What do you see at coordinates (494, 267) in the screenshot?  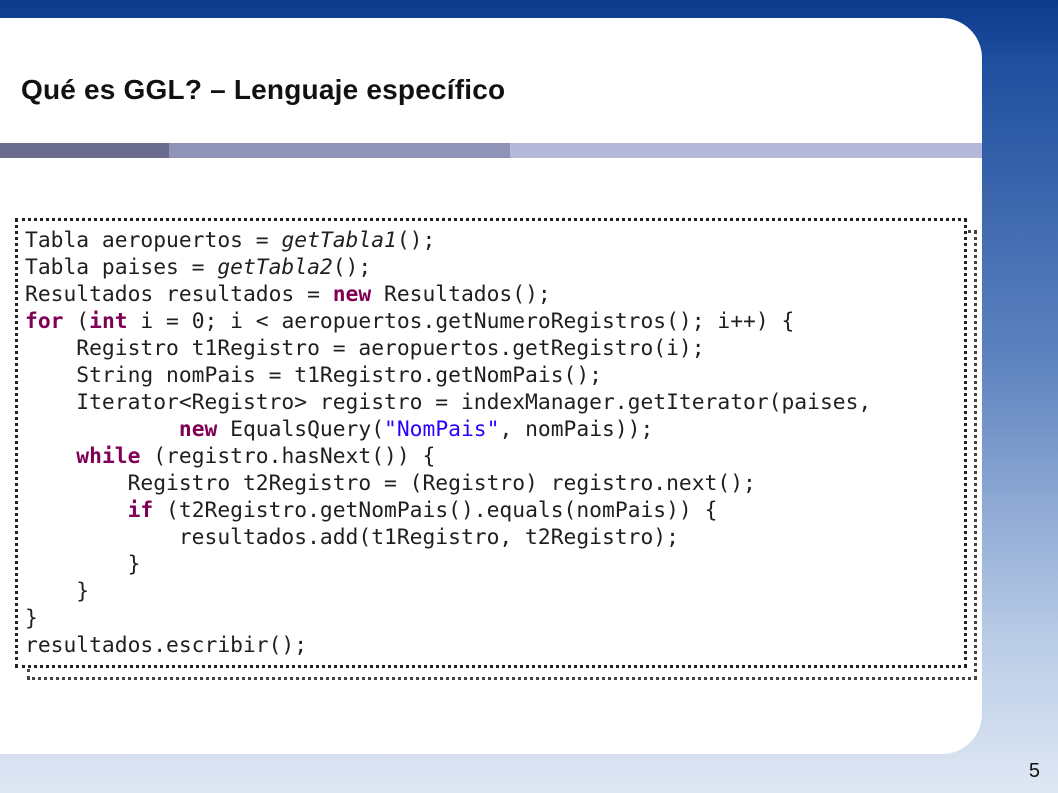 I see `code-line: Tabla paises = getTabla2();` at bounding box center [494, 267].